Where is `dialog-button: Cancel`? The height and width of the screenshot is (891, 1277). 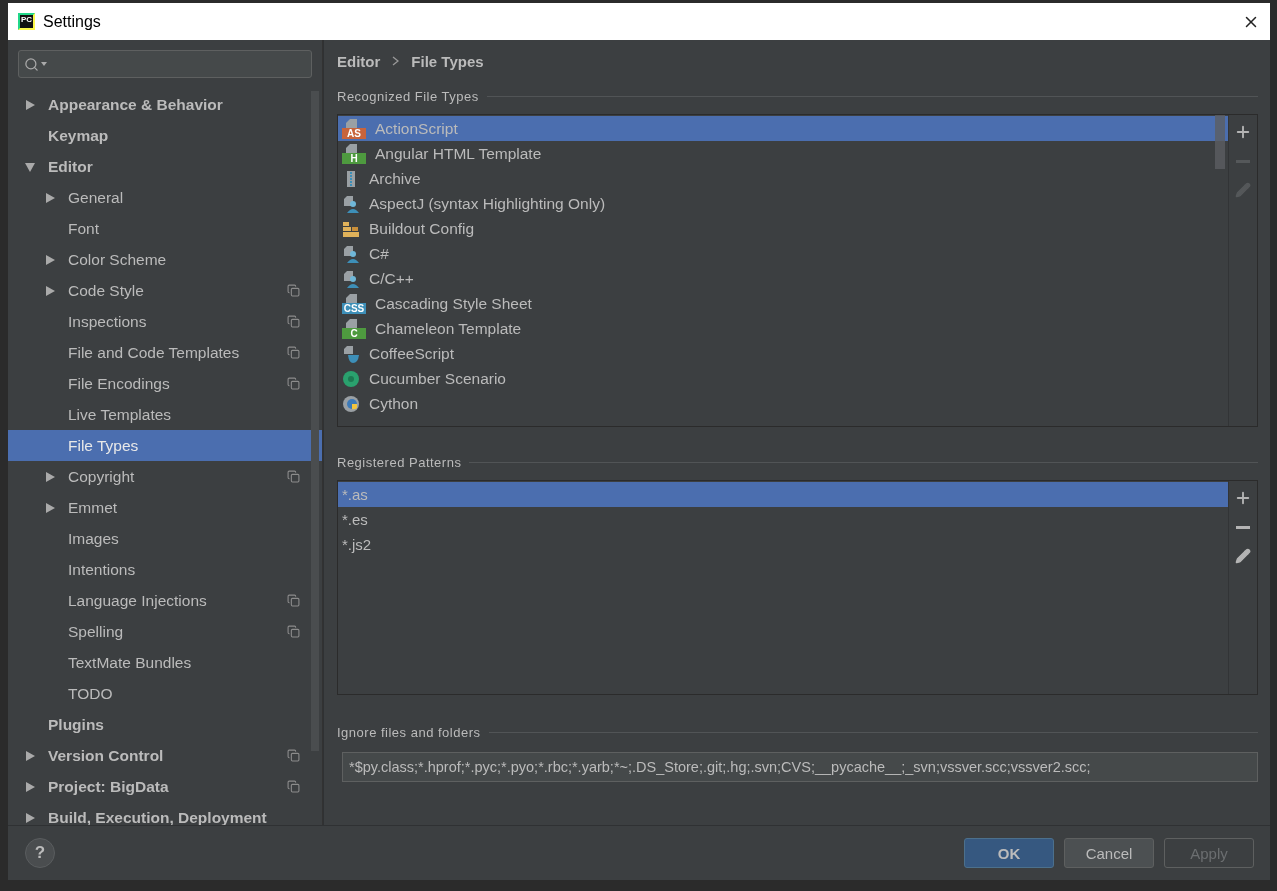 dialog-button: Cancel is located at coordinates (1109, 853).